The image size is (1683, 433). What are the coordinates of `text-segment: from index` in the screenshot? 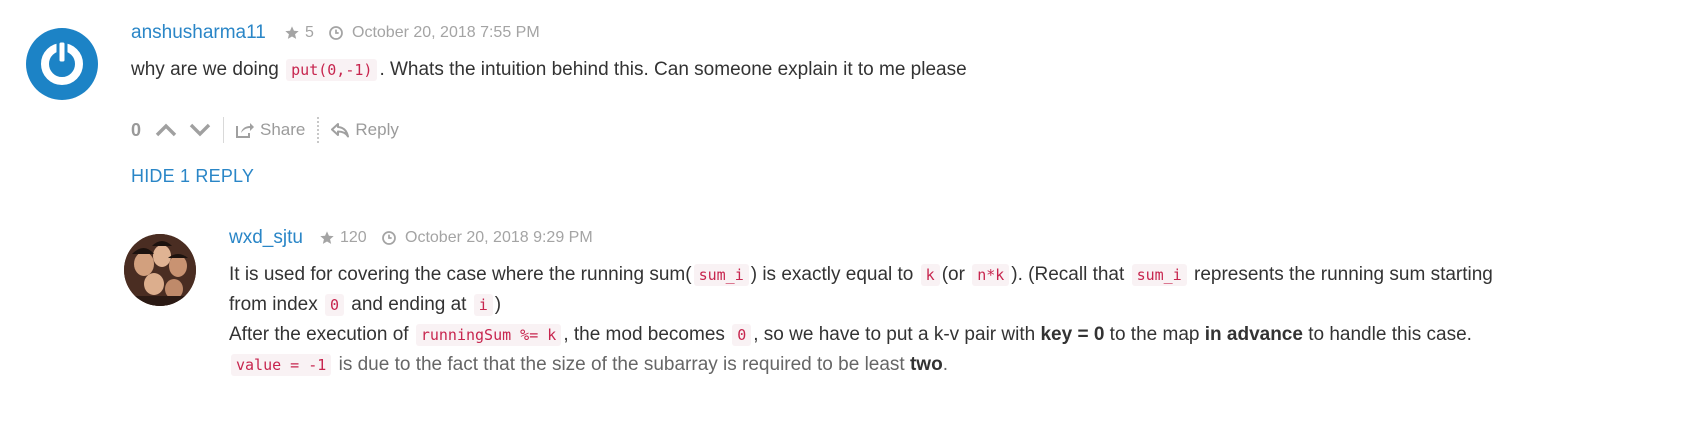 It's located at (273, 304).